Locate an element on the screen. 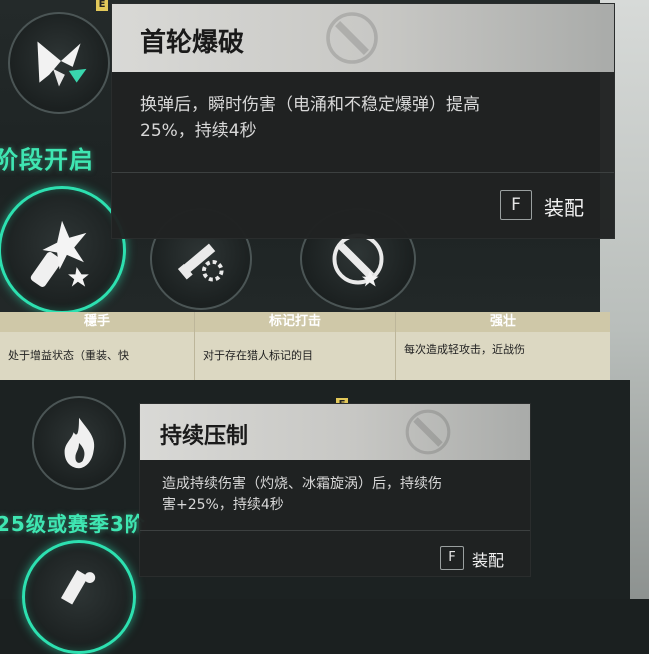 The width and height of the screenshot is (649, 654). tooltip-desc-line: 换弹后，瞬时伤害（电涌和不稳定爆弹）提高 is located at coordinates (310, 105).